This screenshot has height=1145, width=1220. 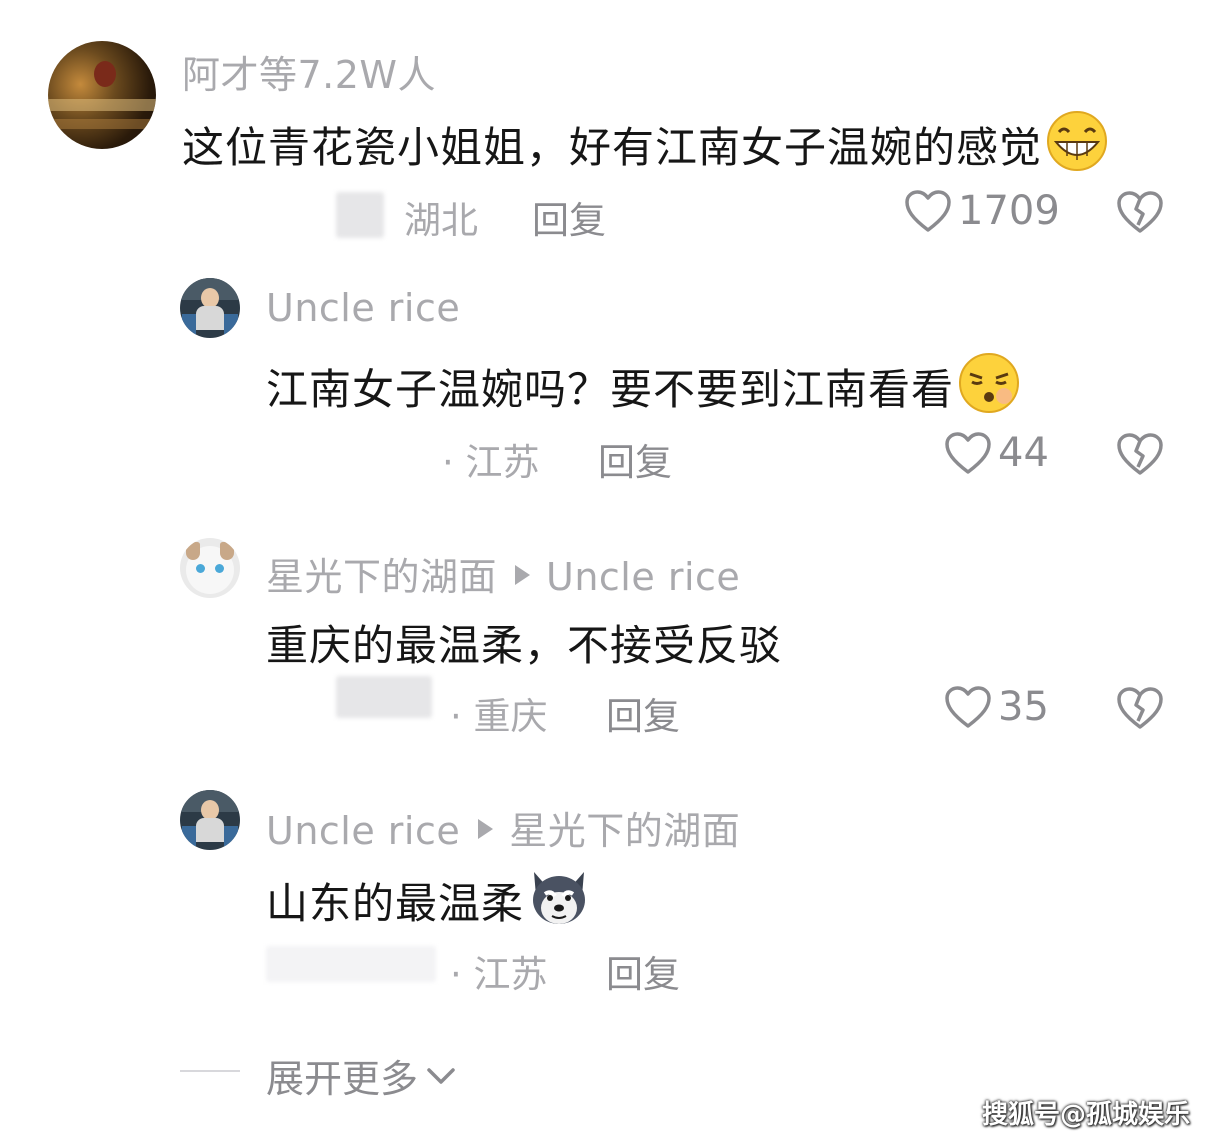 I want to click on like-button: 1709, so click(x=982, y=211).